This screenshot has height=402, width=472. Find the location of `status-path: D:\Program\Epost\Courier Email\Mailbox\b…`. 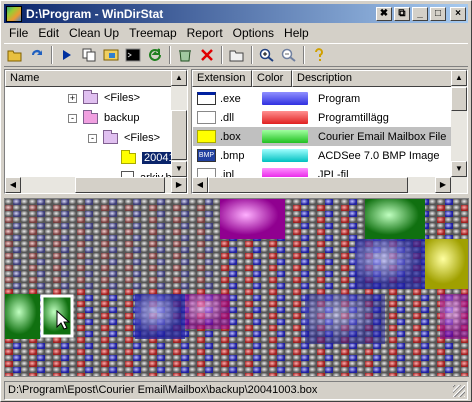

status-path: D:\Program\Epost\Courier Email\Mailbox\b… is located at coordinates (163, 390).